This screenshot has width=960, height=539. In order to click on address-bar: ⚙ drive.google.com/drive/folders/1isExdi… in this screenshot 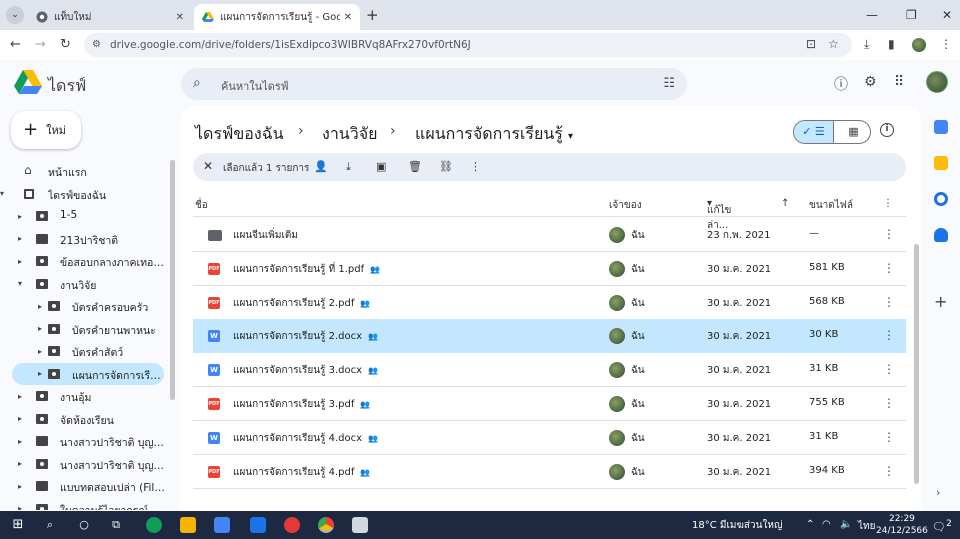, I will do `click(468, 45)`.